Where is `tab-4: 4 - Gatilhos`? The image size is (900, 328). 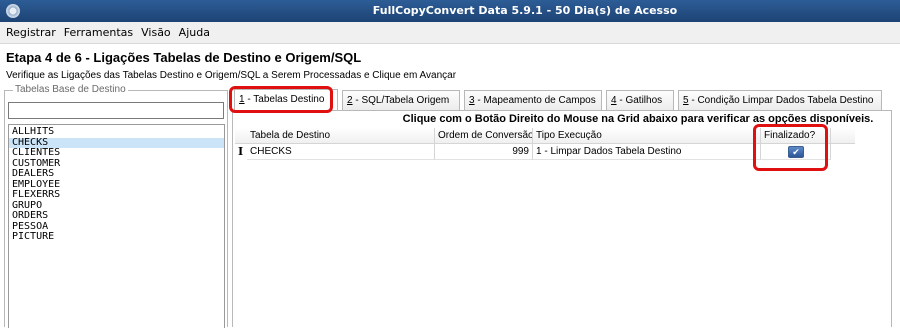 tab-4: 4 - Gatilhos is located at coordinates (640, 100).